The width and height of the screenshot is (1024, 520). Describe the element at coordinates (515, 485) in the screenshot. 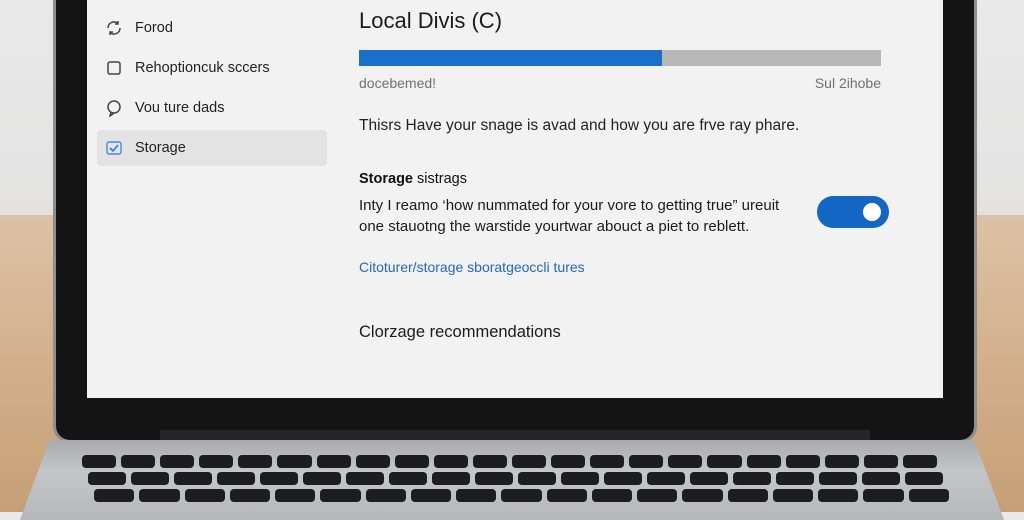

I see `keyboard` at that location.